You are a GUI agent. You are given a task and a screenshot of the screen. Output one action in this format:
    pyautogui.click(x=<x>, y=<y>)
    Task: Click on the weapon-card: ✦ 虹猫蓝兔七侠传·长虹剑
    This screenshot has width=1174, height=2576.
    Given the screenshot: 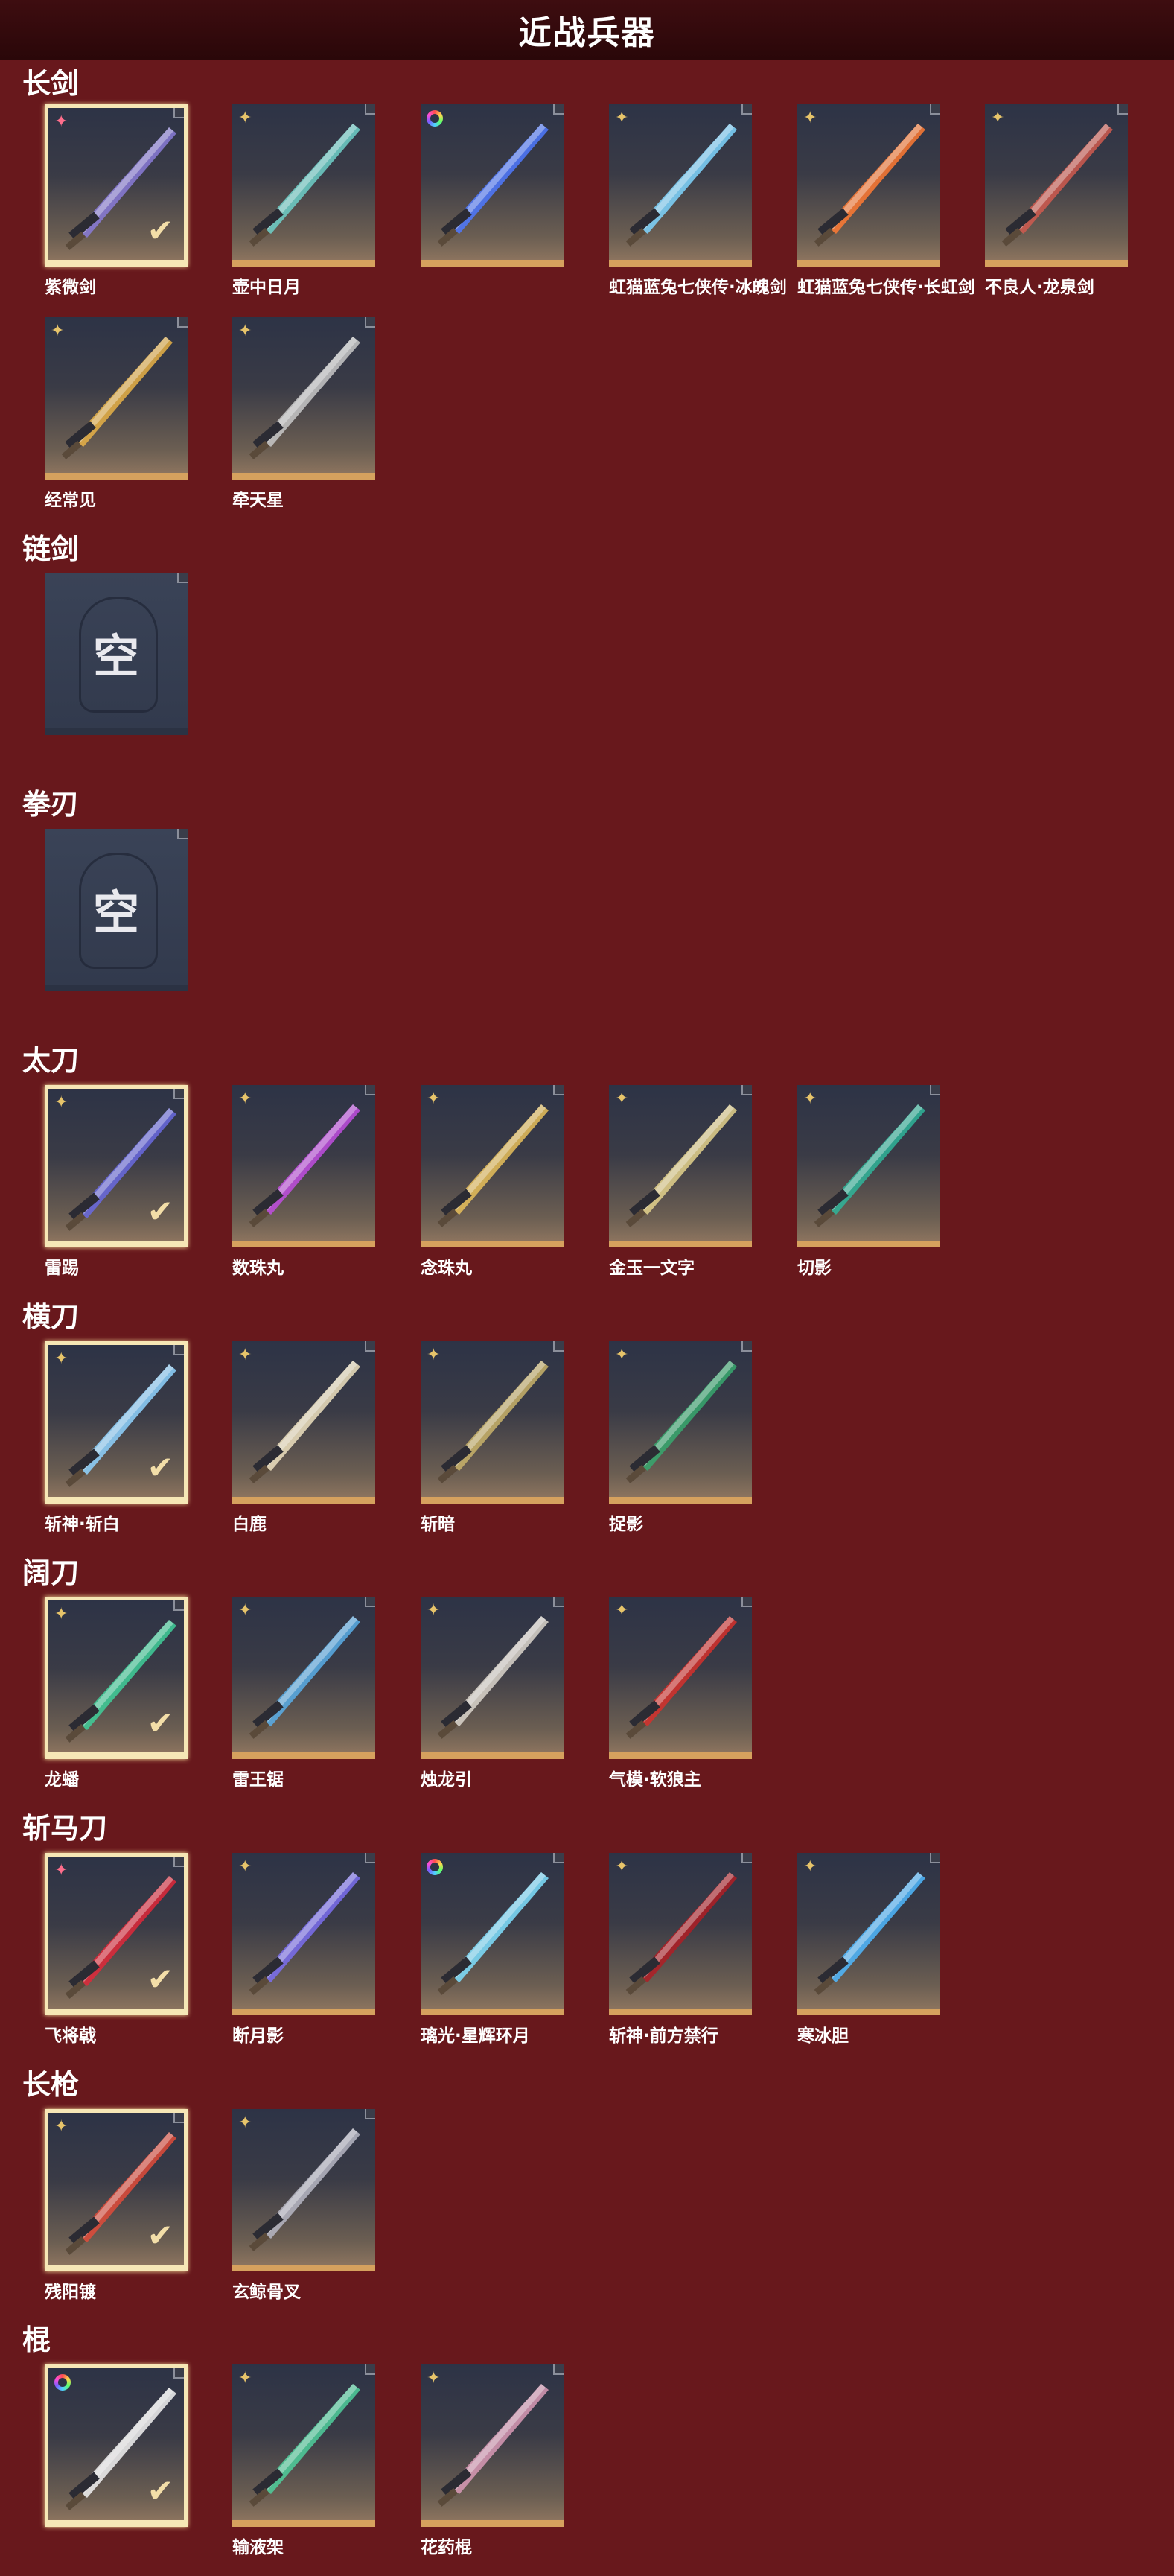 What is the action you would take?
    pyautogui.click(x=886, y=200)
    